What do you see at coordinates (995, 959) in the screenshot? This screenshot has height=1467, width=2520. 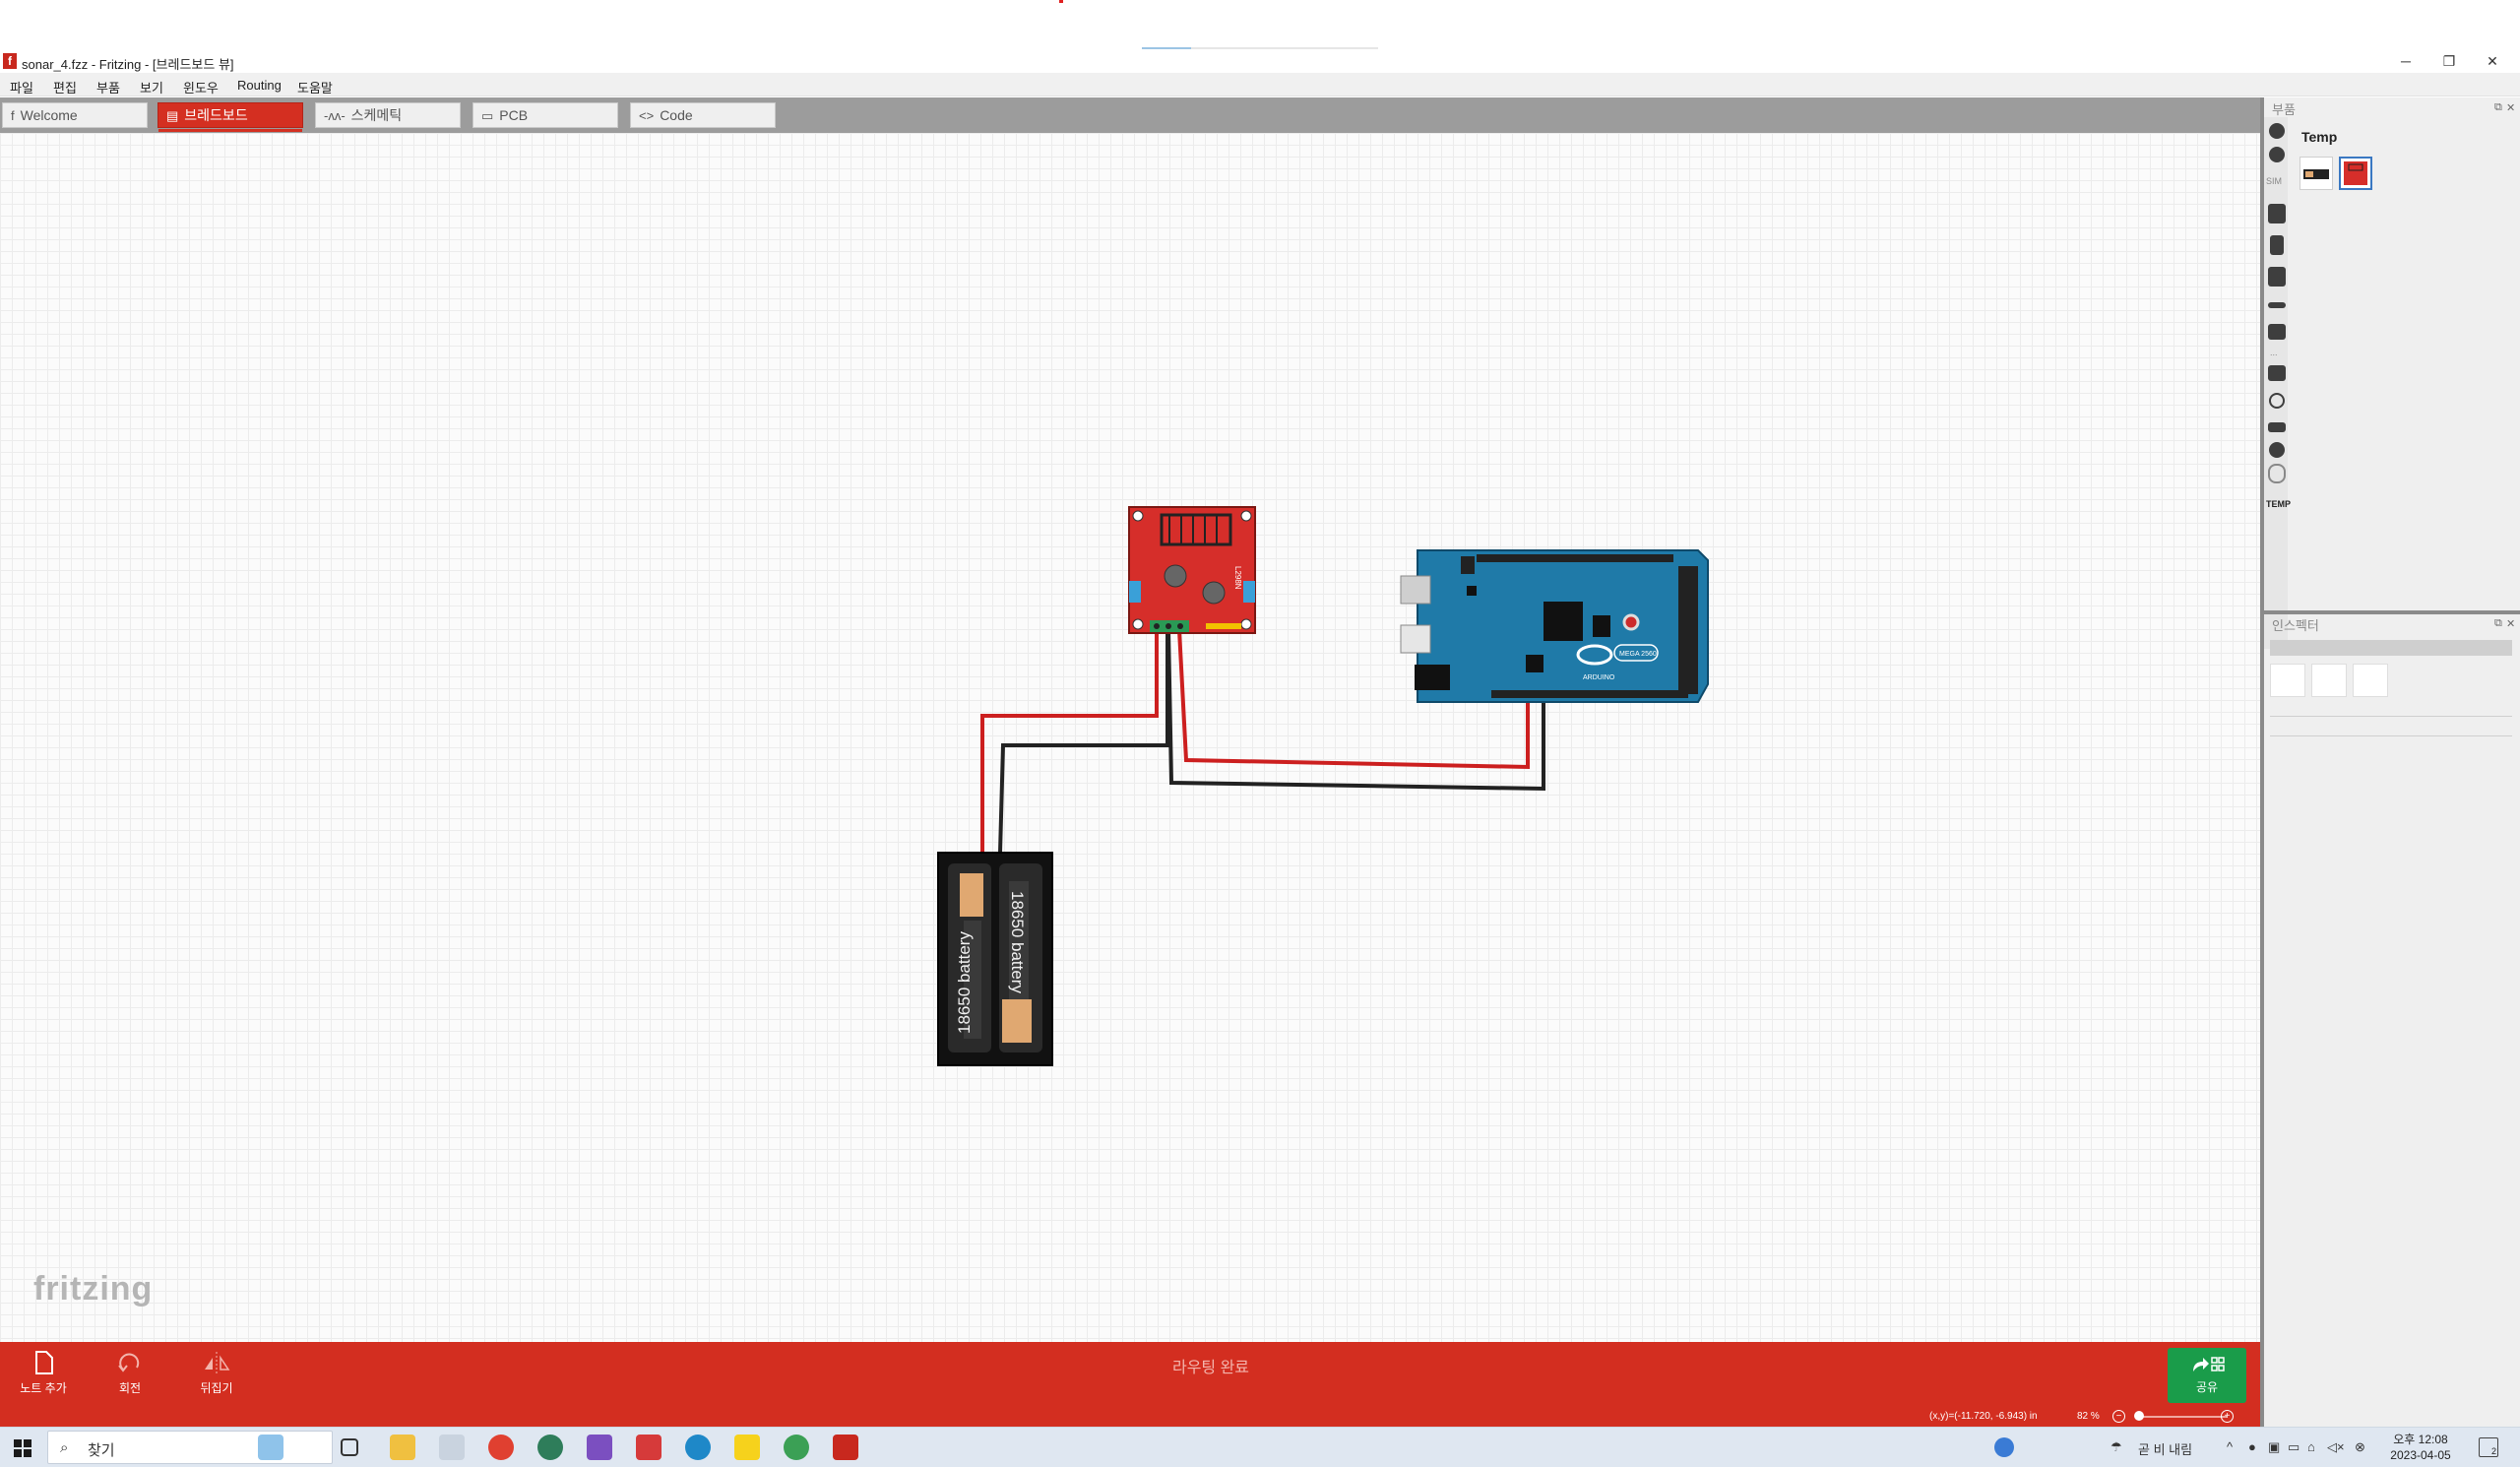 I see `battery-holder: 18650 battery 18650 battery` at bounding box center [995, 959].